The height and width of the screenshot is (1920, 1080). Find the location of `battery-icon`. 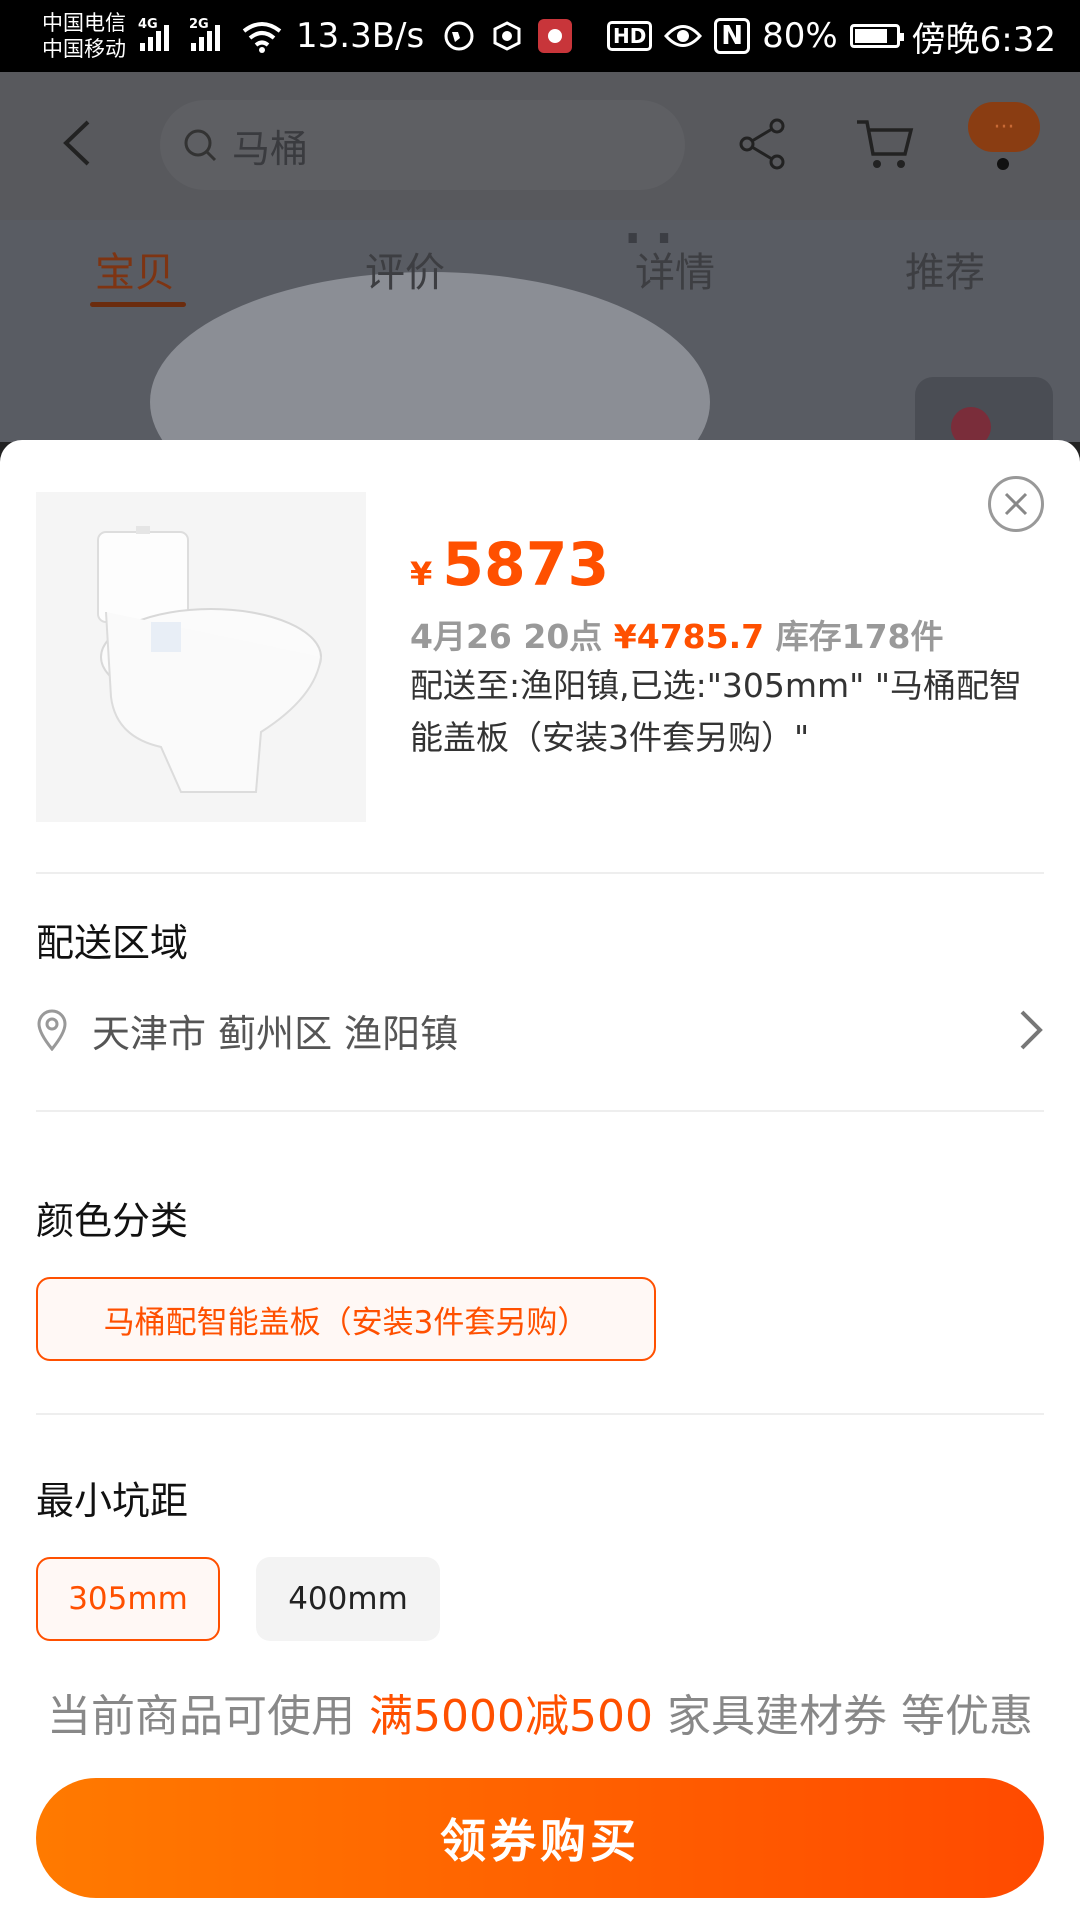

battery-icon is located at coordinates (876, 36).